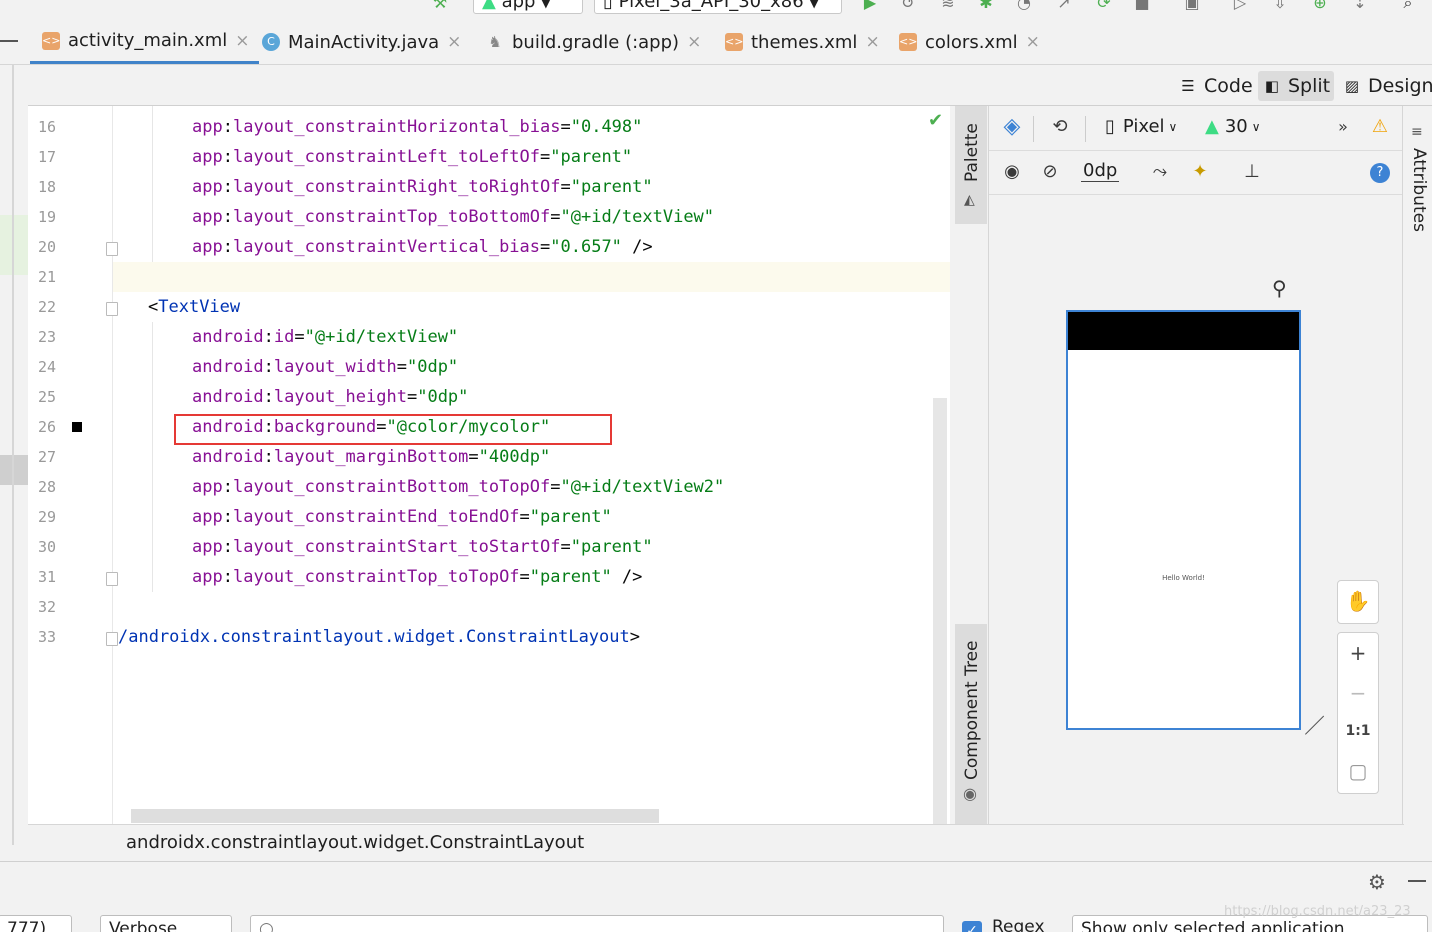 The width and height of the screenshot is (1432, 932). I want to click on palette-icon: ◭, so click(969, 200).